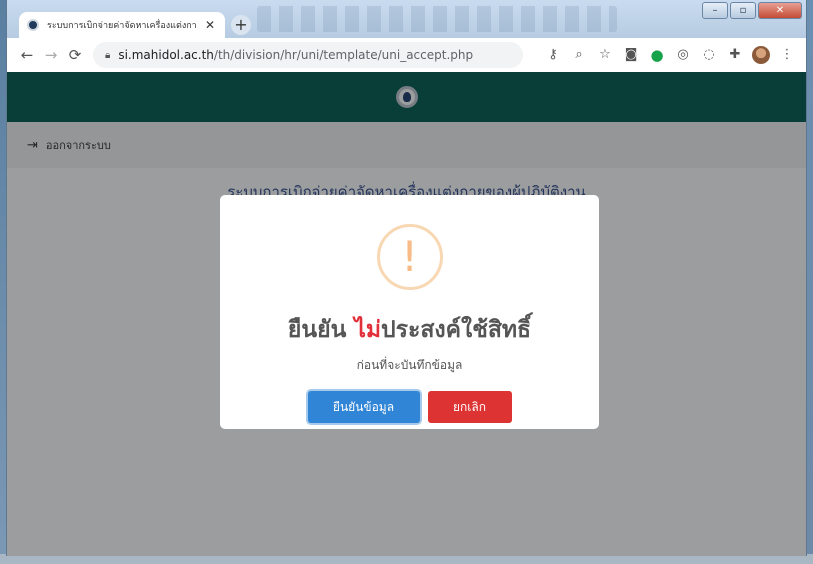 The height and width of the screenshot is (564, 813). Describe the element at coordinates (51, 55) in the screenshot. I see `forward-arrow-icon: →` at that location.